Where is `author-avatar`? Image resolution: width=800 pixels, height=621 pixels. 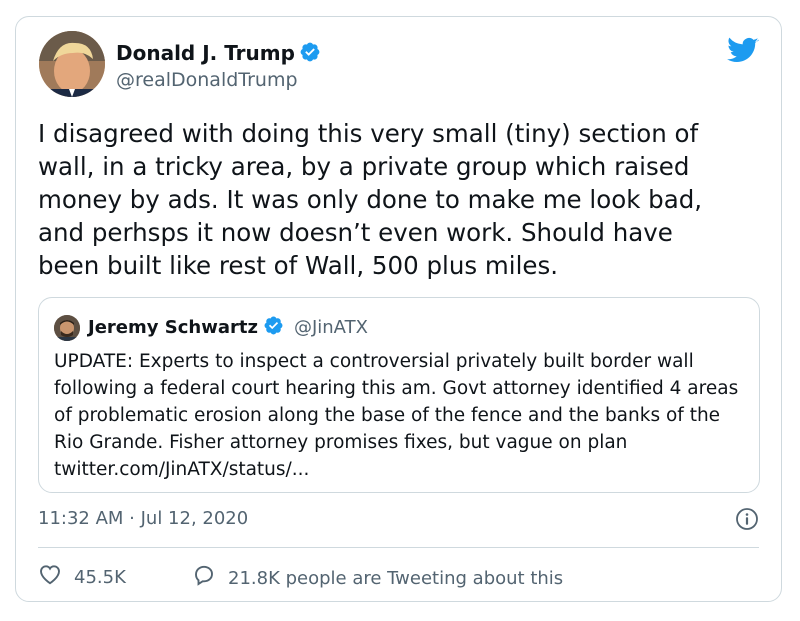 author-avatar is located at coordinates (72, 64).